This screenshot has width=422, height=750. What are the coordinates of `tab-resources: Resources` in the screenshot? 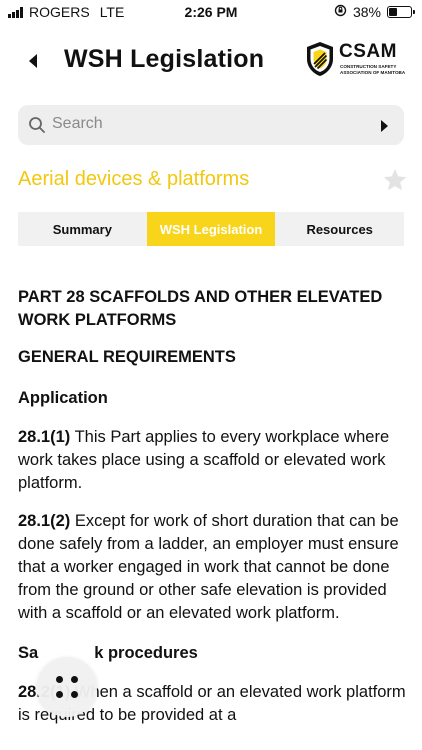 It's located at (339, 229).